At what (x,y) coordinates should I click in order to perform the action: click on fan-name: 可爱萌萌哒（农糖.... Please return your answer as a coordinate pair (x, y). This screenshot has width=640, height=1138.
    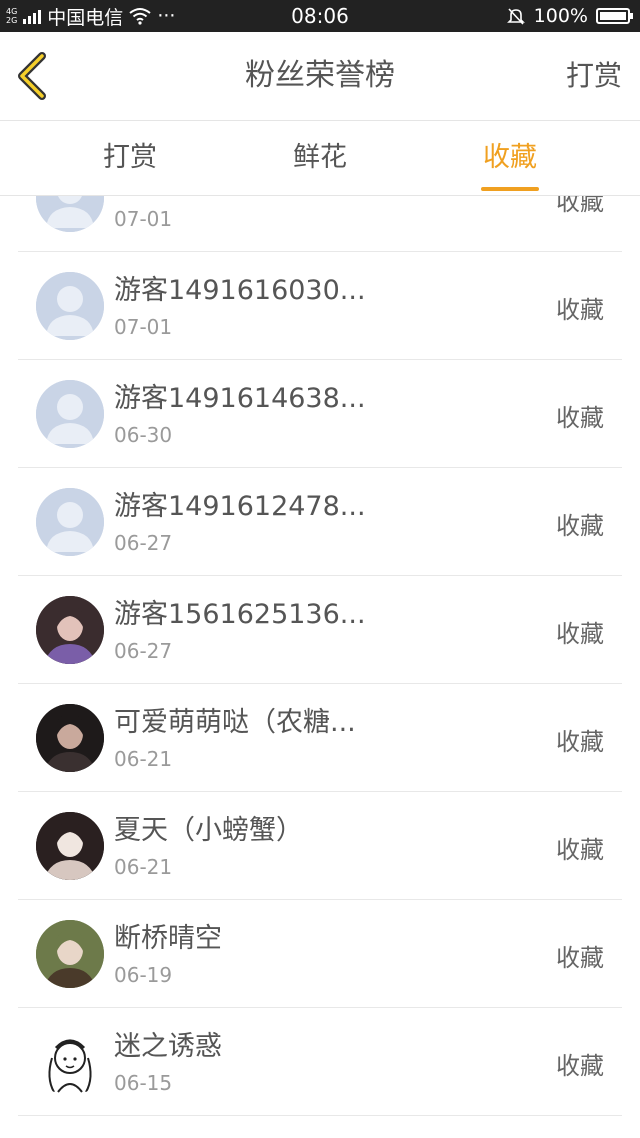
    Looking at the image, I should click on (235, 722).